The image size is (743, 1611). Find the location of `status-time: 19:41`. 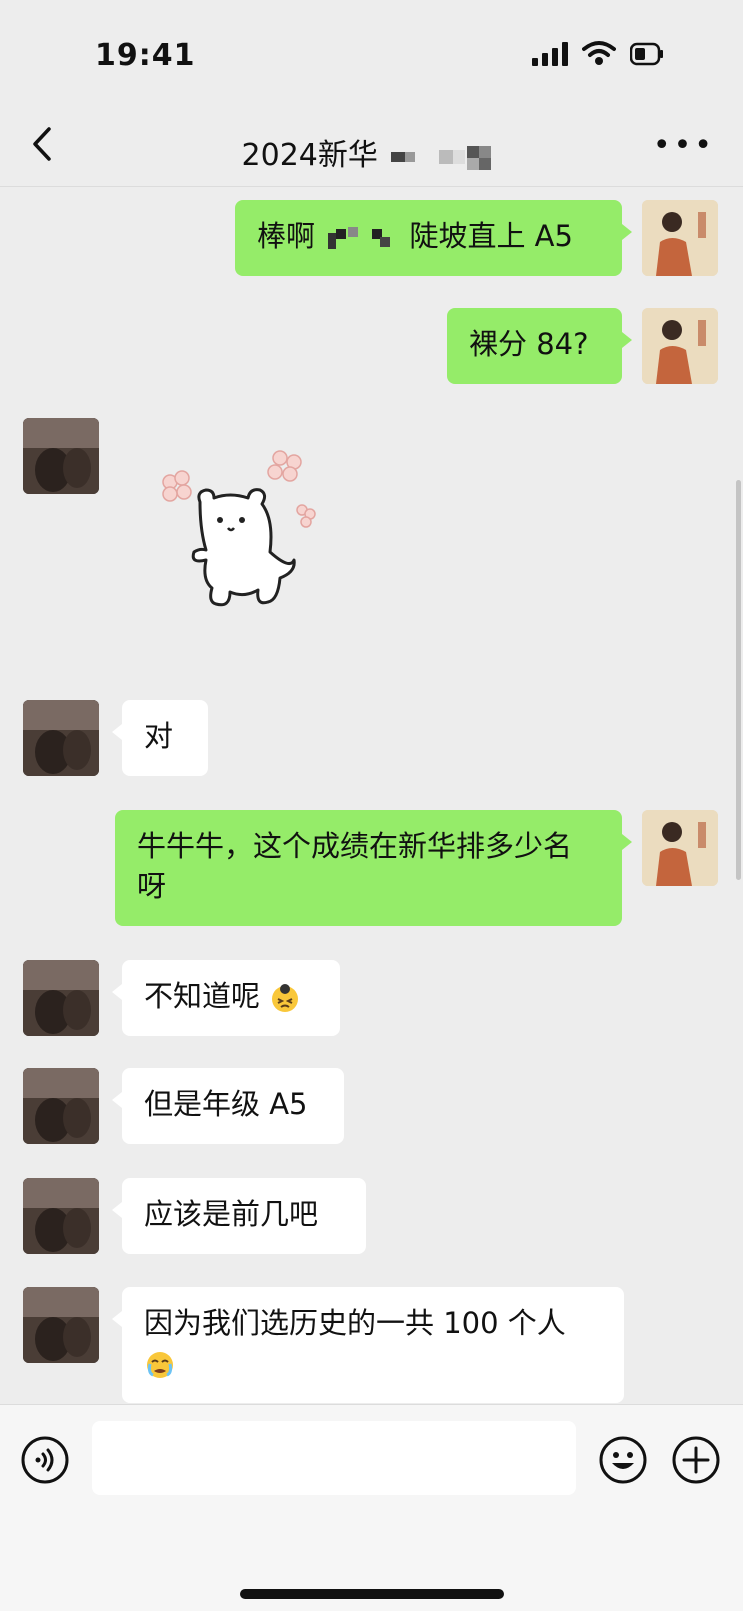

status-time: 19:41 is located at coordinates (145, 55).